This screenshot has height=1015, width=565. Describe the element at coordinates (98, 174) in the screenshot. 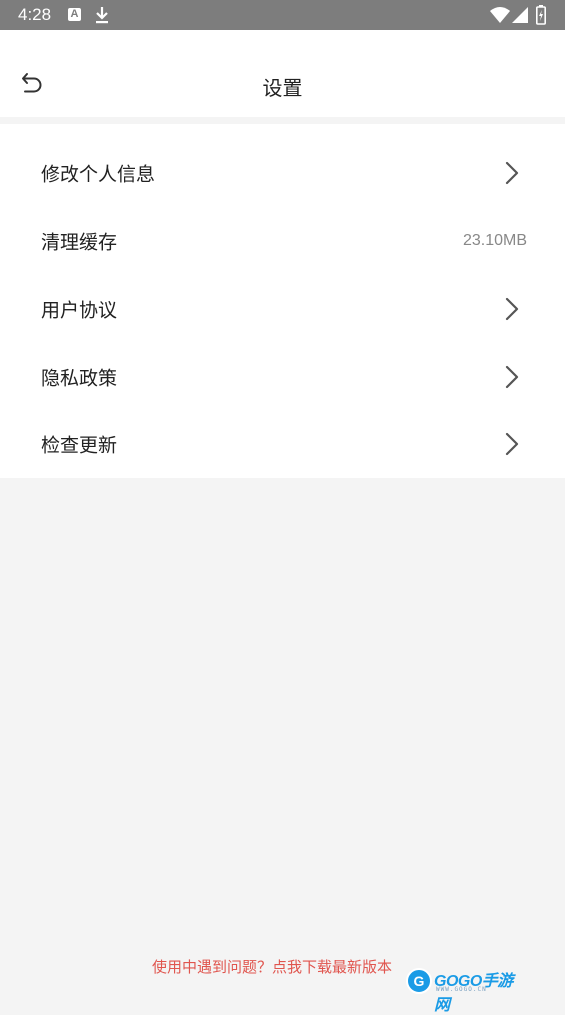

I see `settings-item-label: 修改个人信息` at that location.